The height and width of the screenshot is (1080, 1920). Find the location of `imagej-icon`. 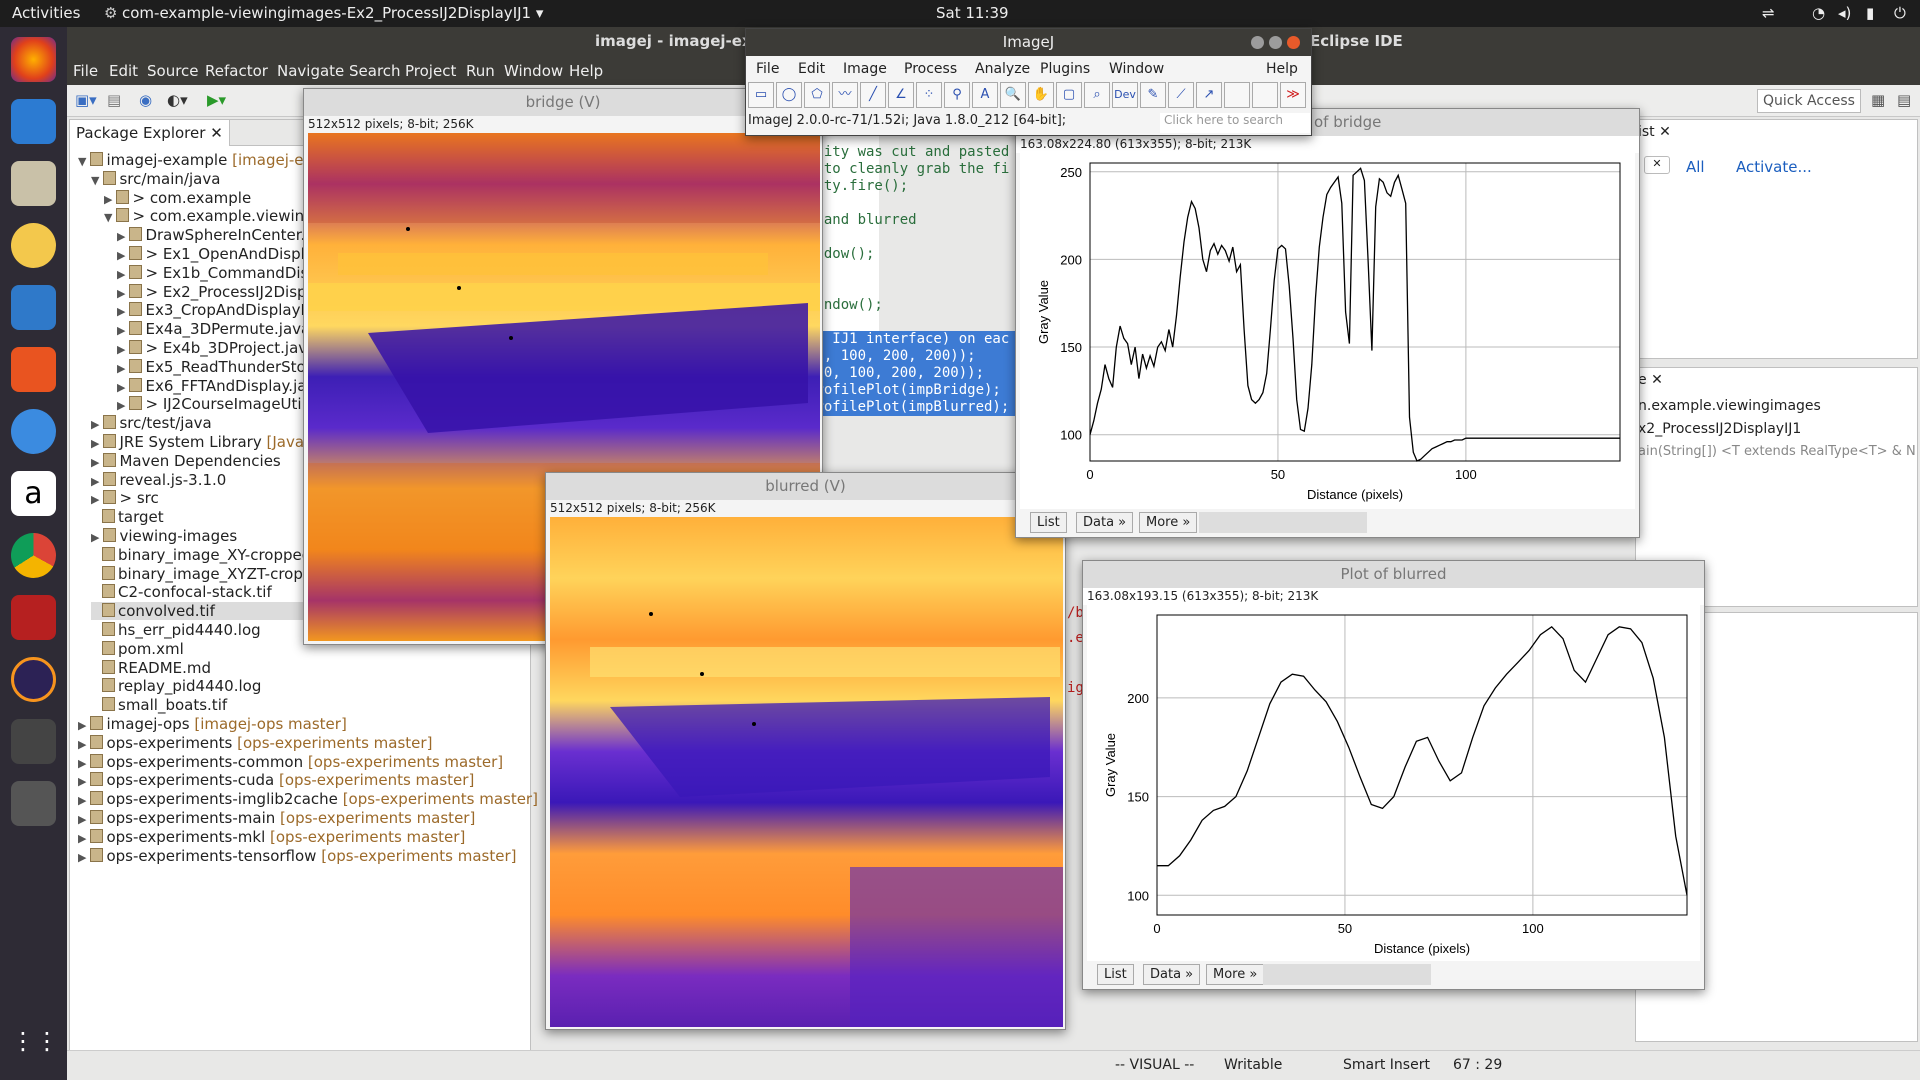

imagej-icon is located at coordinates (33, 803).